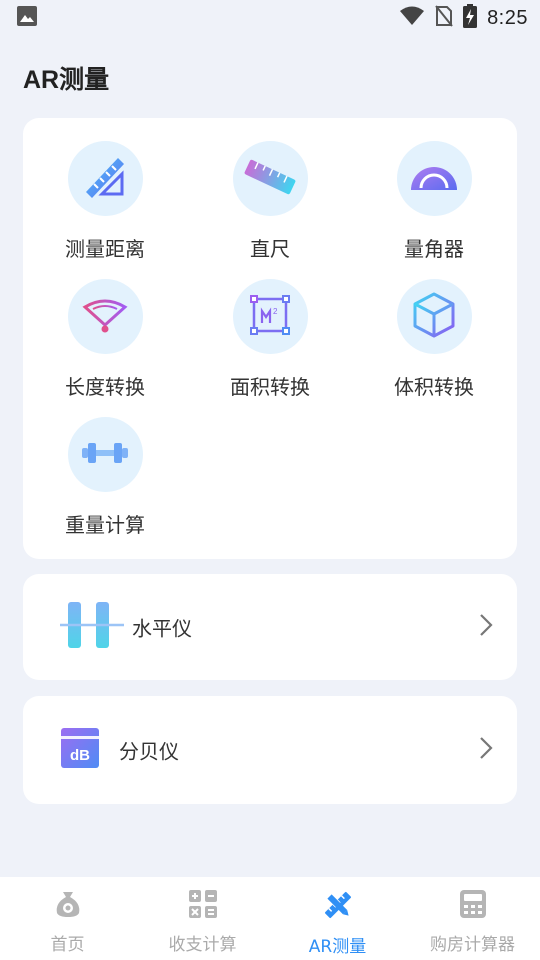 This screenshot has height=960, width=540. Describe the element at coordinates (270, 387) in the screenshot. I see `tool-label: 面积转换` at that location.